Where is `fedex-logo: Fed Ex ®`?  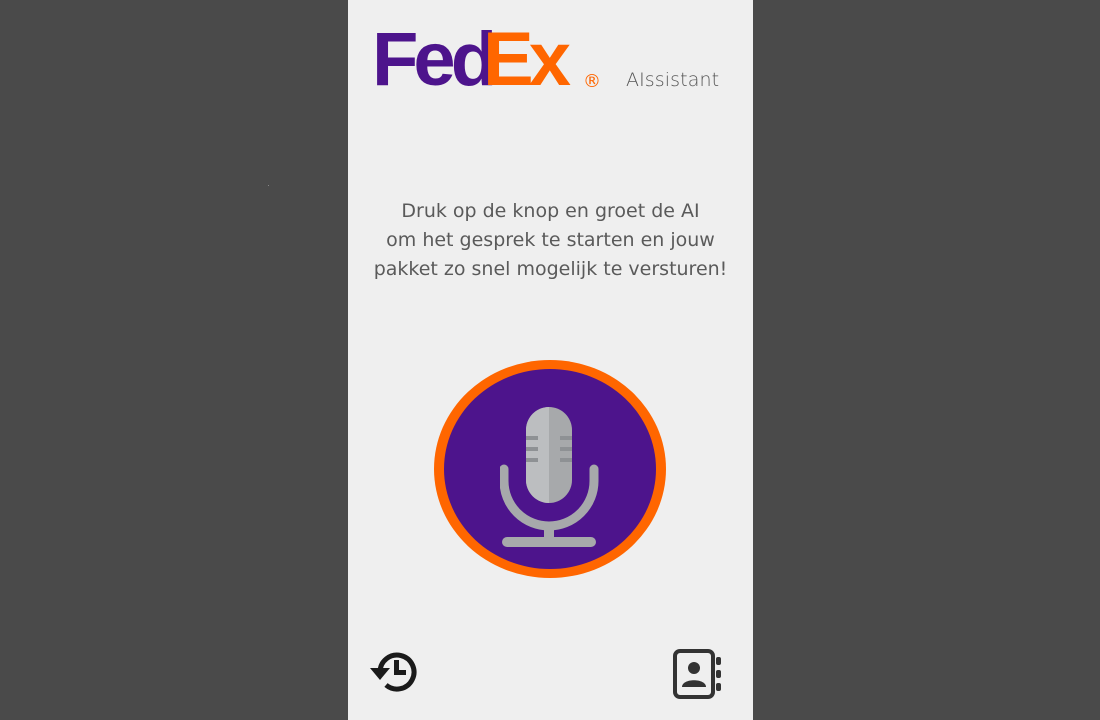 fedex-logo: Fed Ex ® is located at coordinates (486, 55).